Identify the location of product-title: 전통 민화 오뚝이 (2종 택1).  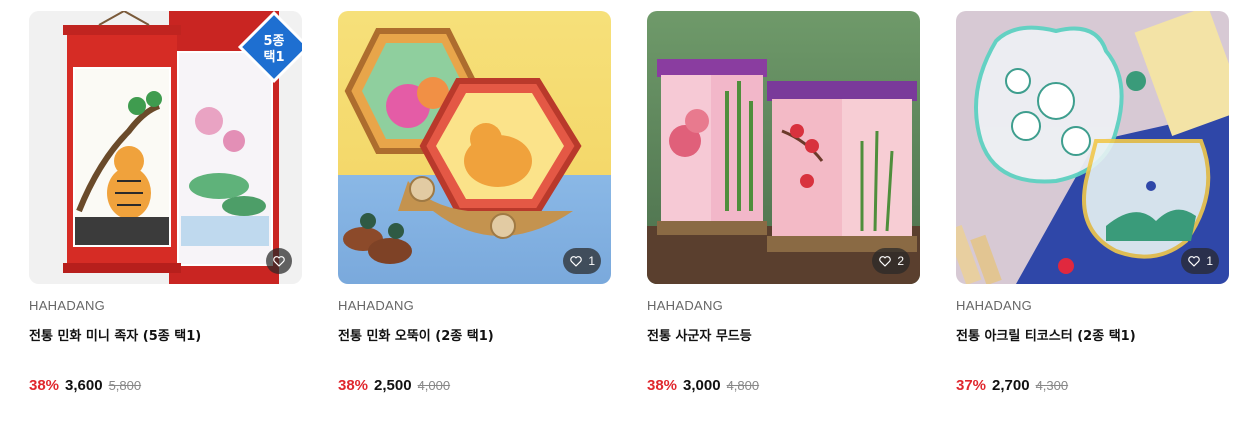
(416, 334).